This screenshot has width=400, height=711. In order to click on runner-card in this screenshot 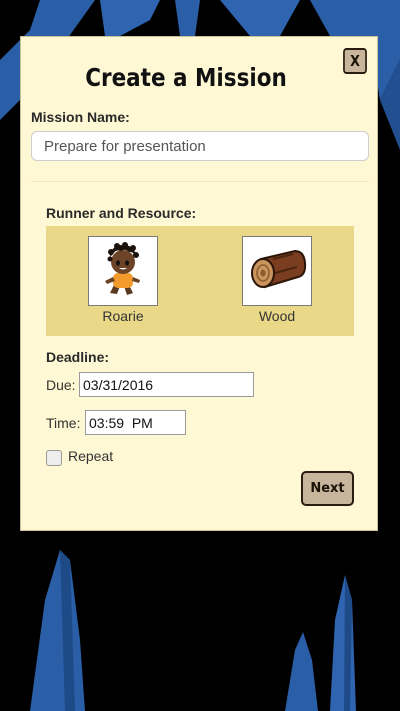, I will do `click(123, 271)`.